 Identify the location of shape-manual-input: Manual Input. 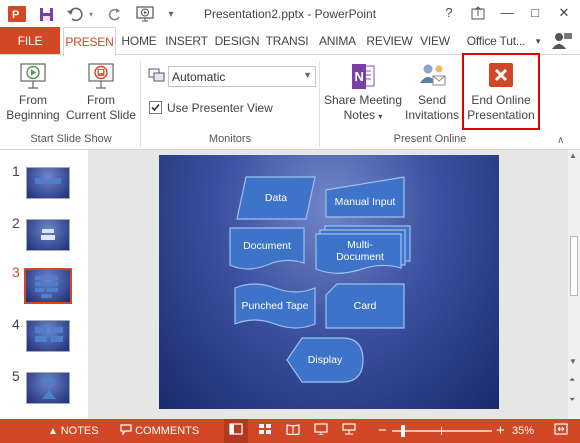
(365, 197).